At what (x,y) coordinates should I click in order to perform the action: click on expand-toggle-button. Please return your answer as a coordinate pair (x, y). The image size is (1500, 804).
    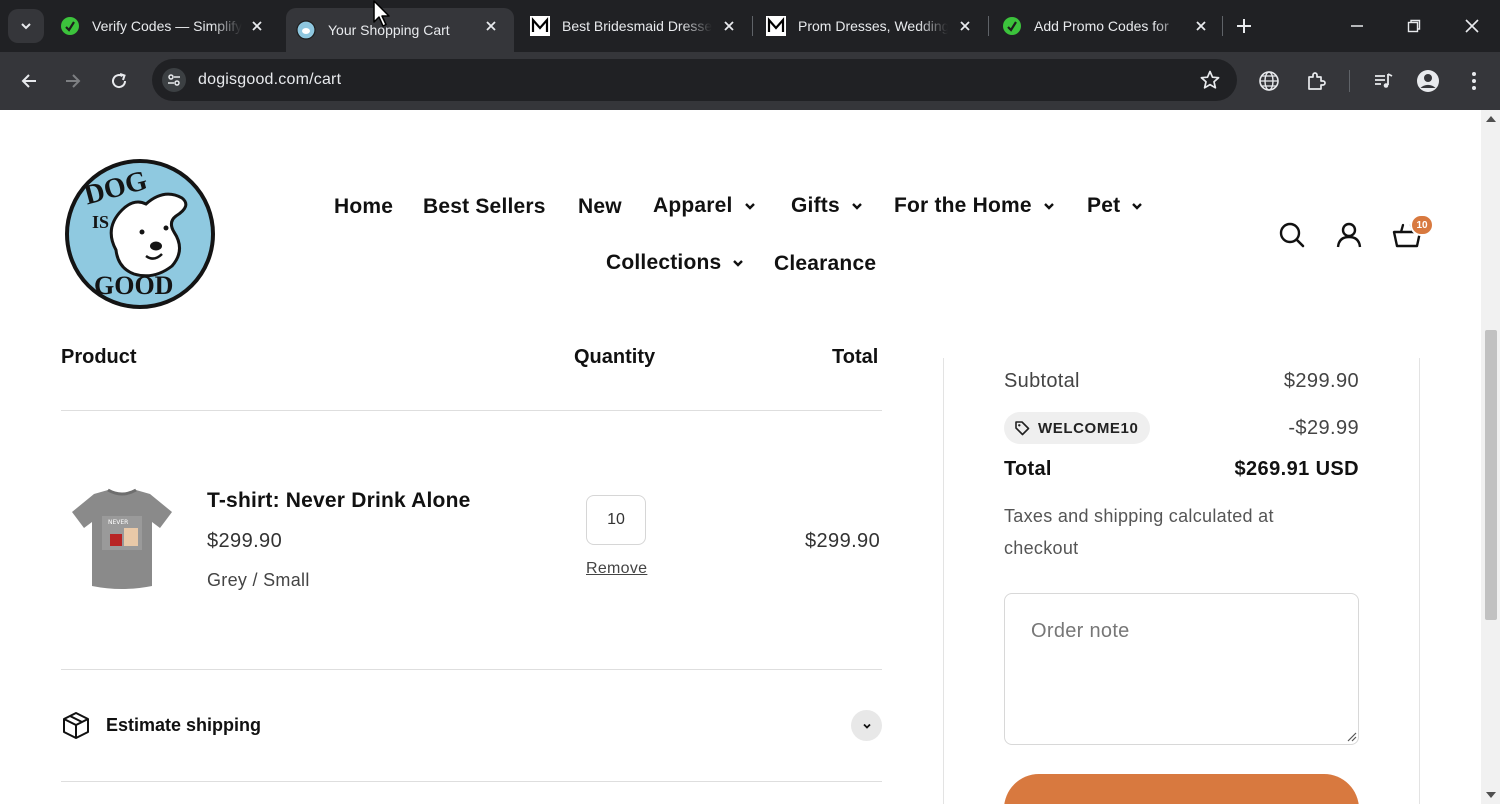
    Looking at the image, I should click on (866, 725).